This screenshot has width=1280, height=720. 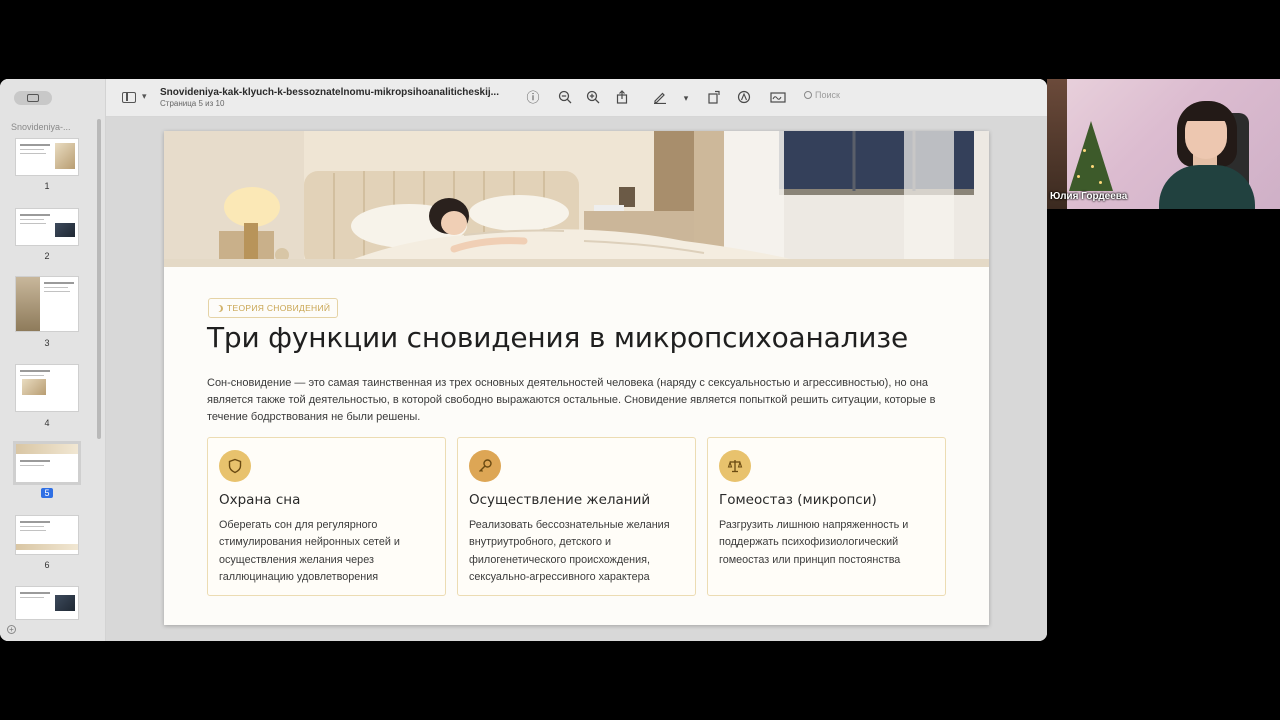 I want to click on signature-icon, so click(x=778, y=98).